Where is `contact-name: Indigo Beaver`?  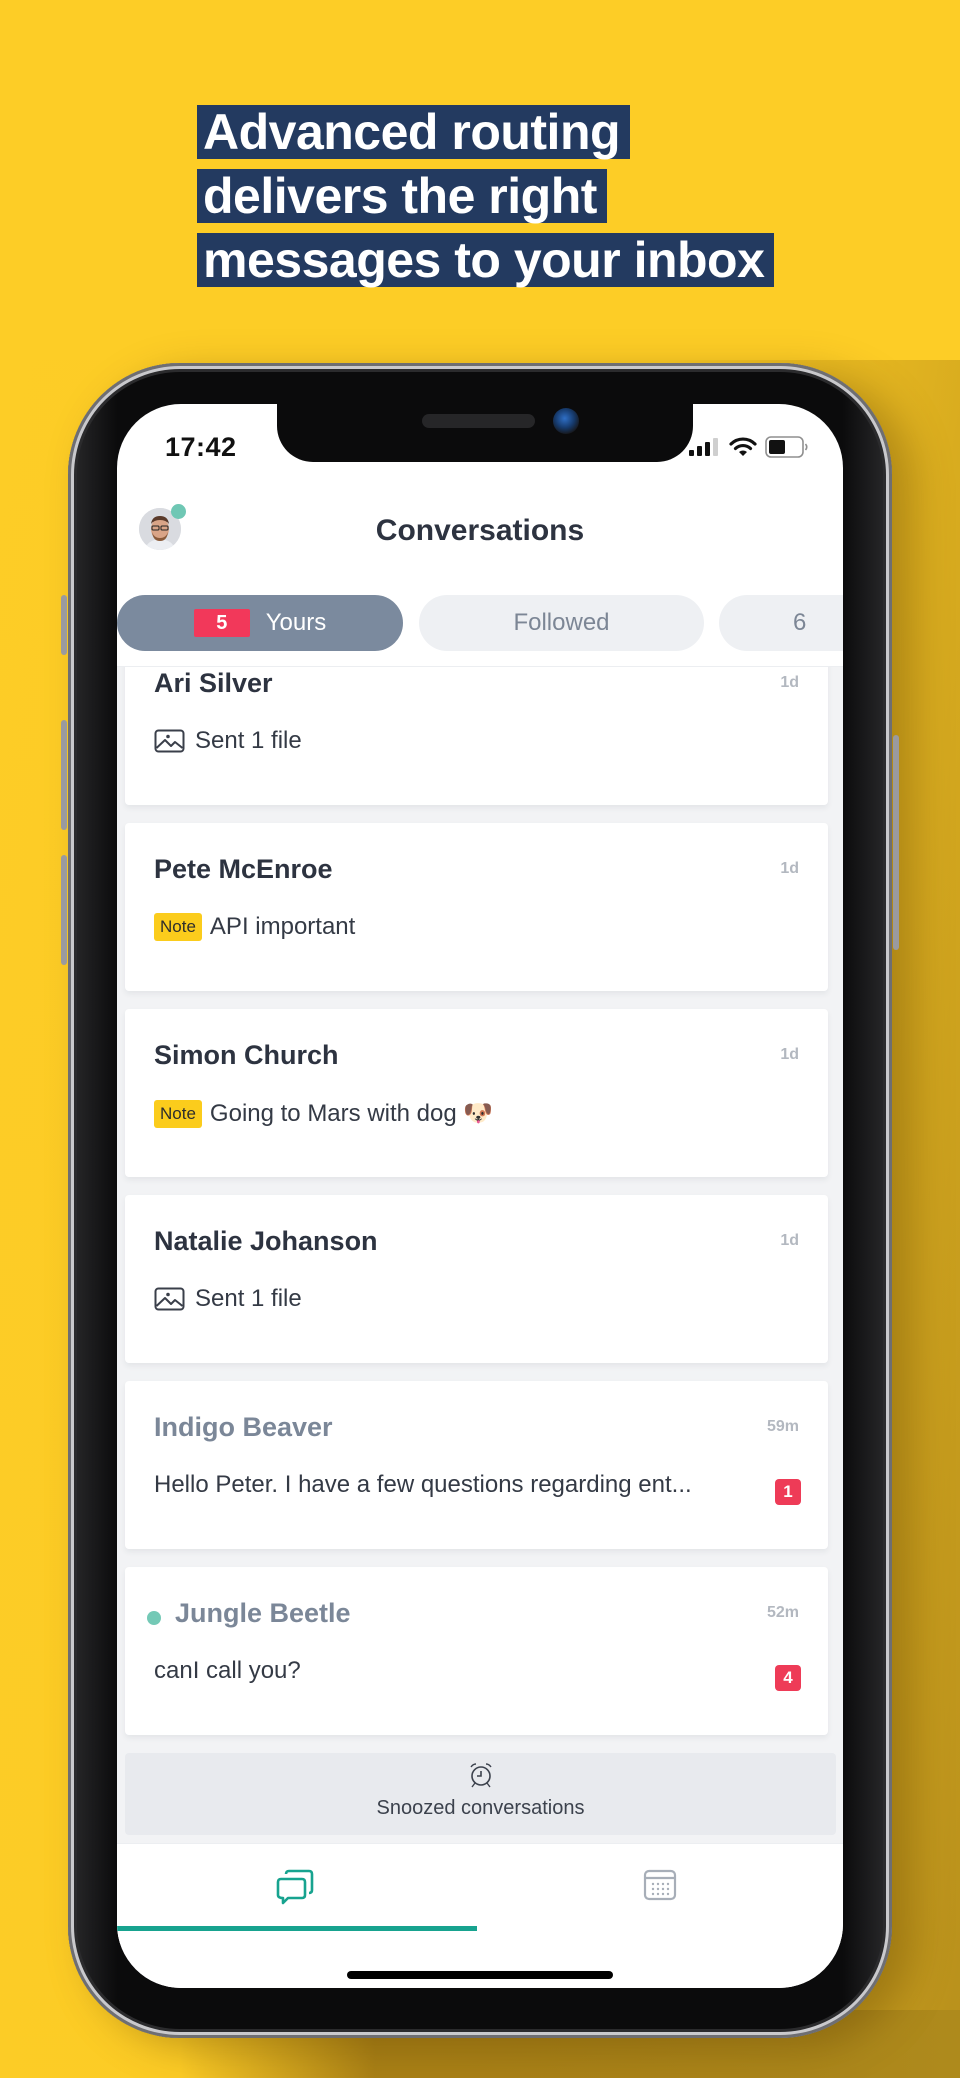 contact-name: Indigo Beaver is located at coordinates (243, 1427).